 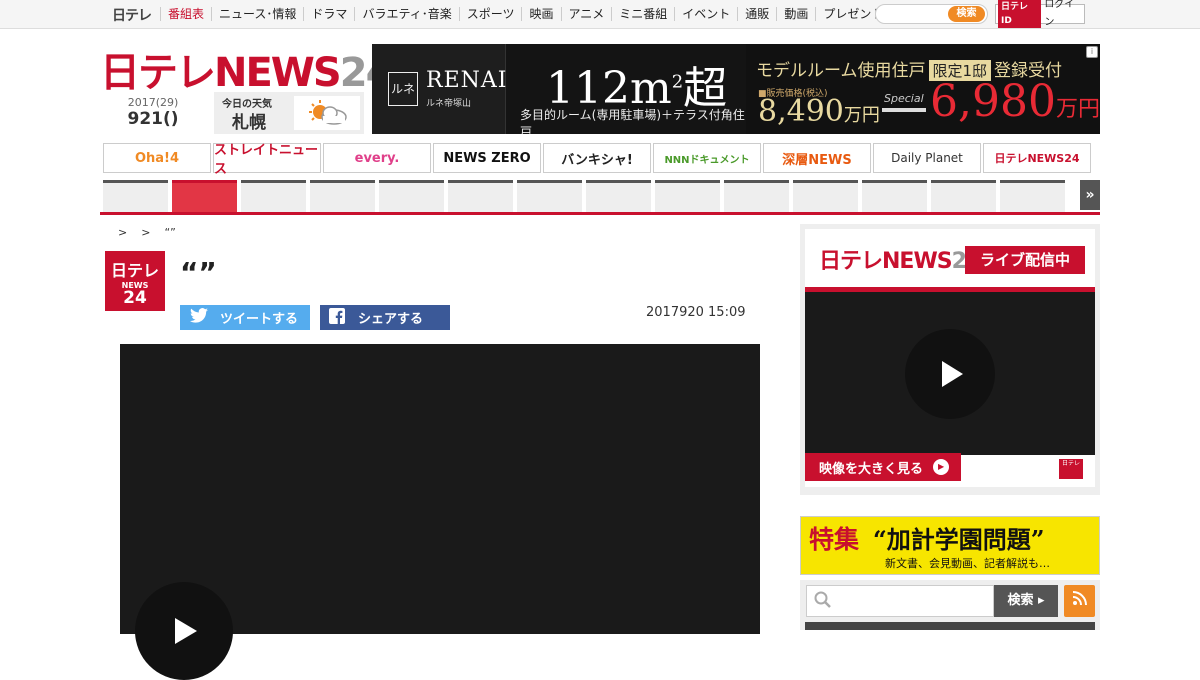 I want to click on program-news24-label: 日テレNEWS24, so click(x=1037, y=158).